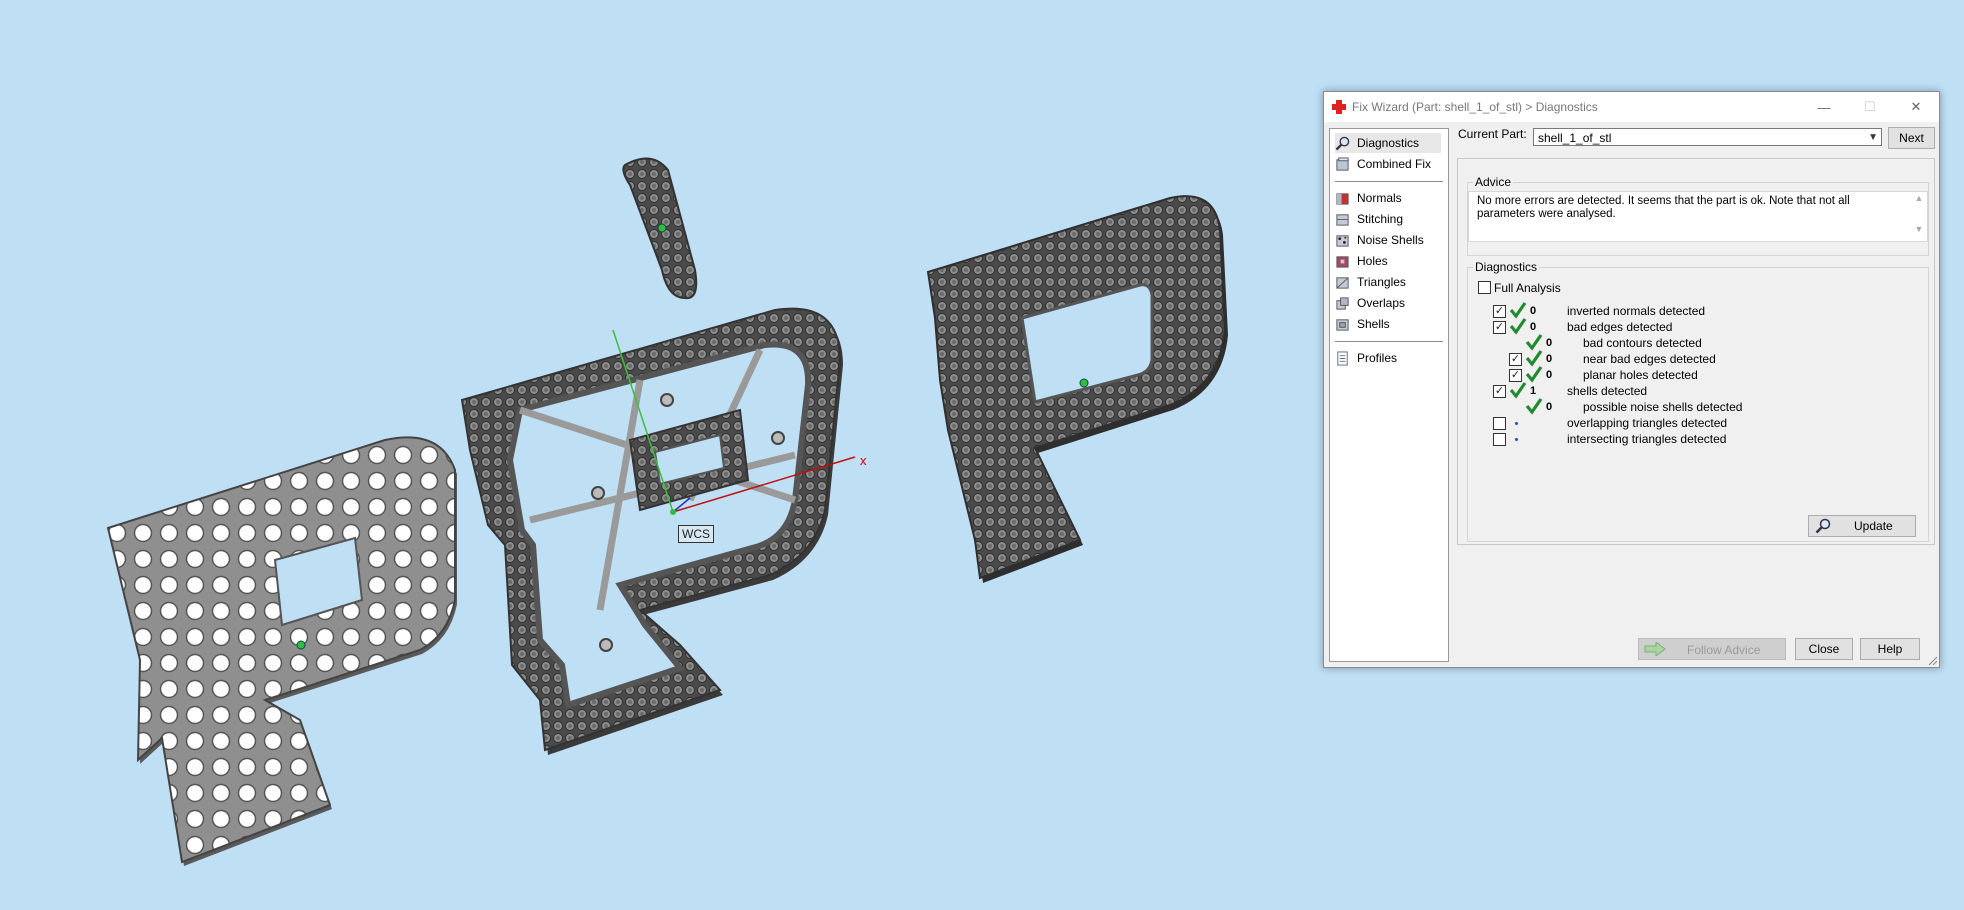  I want to click on sidebar-item-label: Stitching, so click(1380, 219).